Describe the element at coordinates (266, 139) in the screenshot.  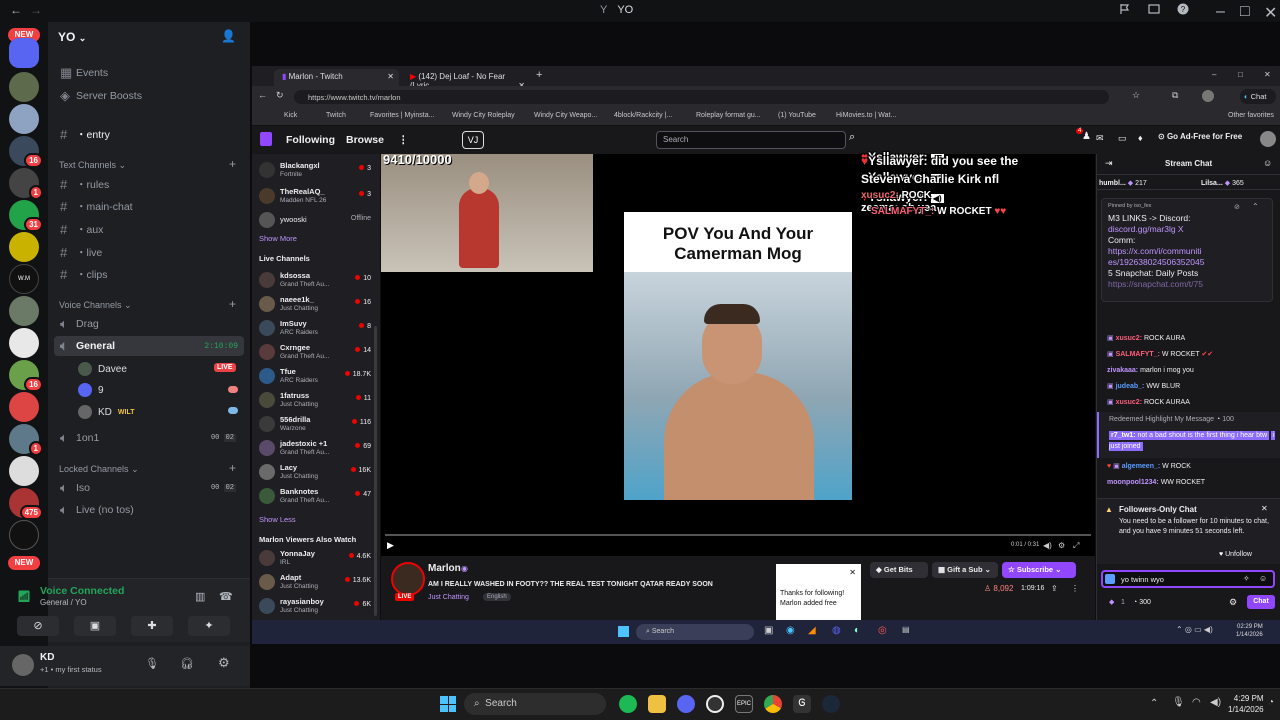
I see `twitch-logo-icon` at that location.